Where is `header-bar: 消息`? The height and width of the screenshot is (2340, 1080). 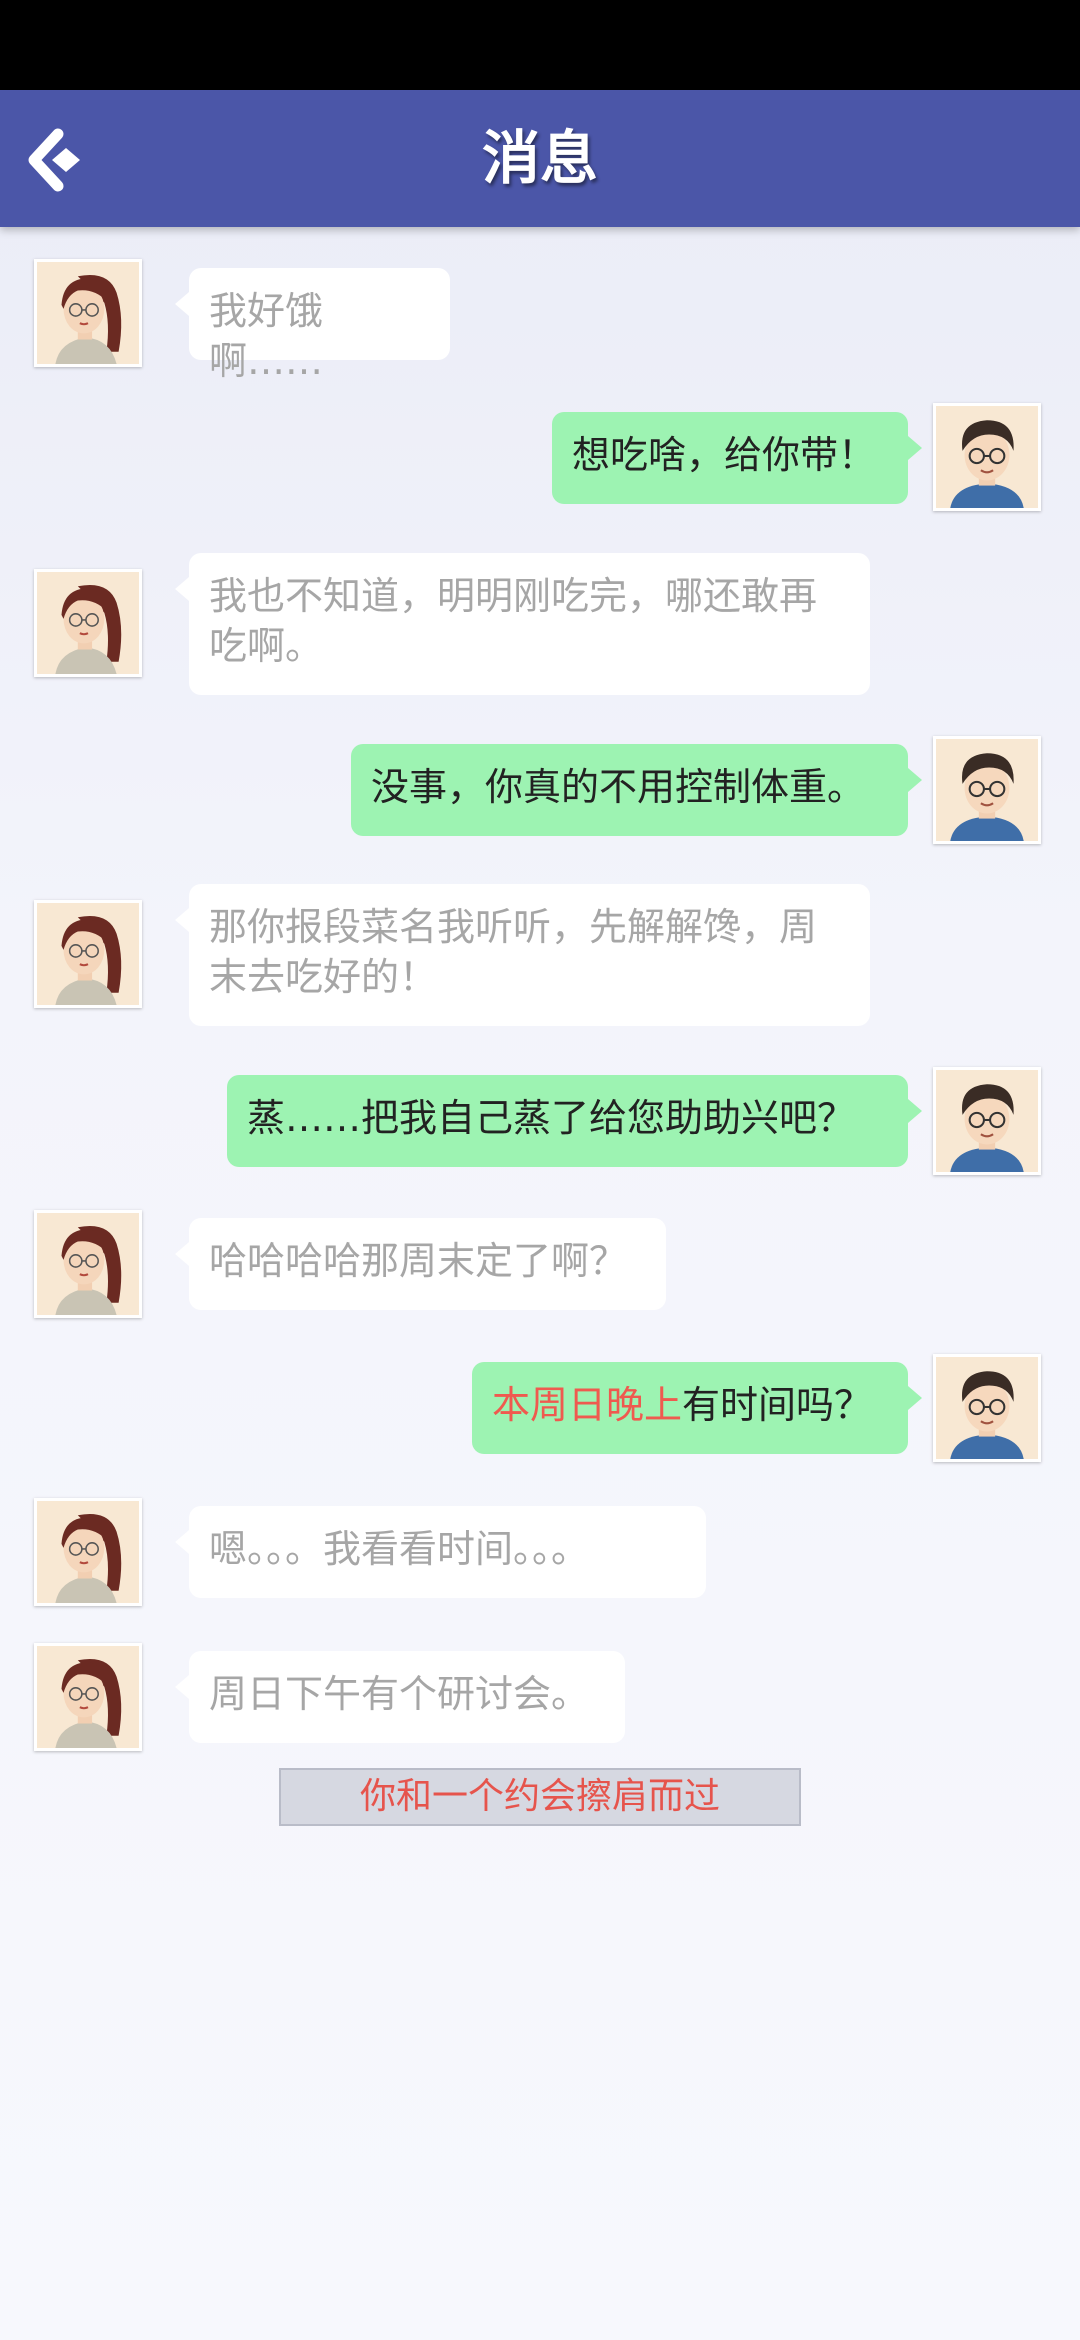 header-bar: 消息 is located at coordinates (540, 158).